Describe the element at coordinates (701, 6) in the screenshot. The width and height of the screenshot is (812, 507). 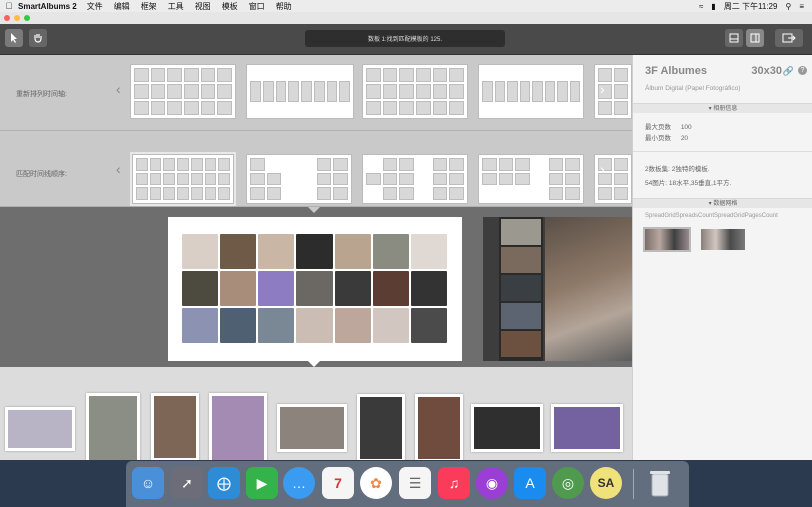
I see `wifi-icon: ≈` at that location.